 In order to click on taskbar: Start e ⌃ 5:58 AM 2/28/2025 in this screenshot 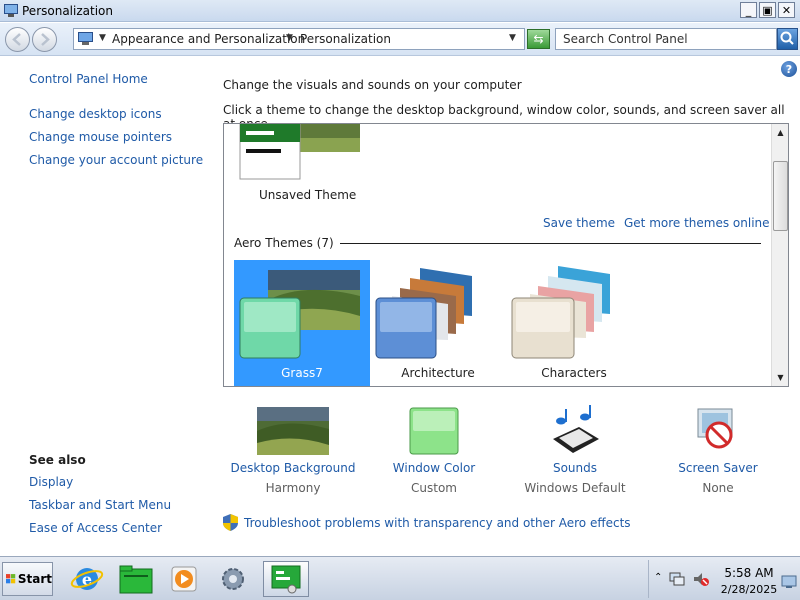, I will do `click(400, 578)`.